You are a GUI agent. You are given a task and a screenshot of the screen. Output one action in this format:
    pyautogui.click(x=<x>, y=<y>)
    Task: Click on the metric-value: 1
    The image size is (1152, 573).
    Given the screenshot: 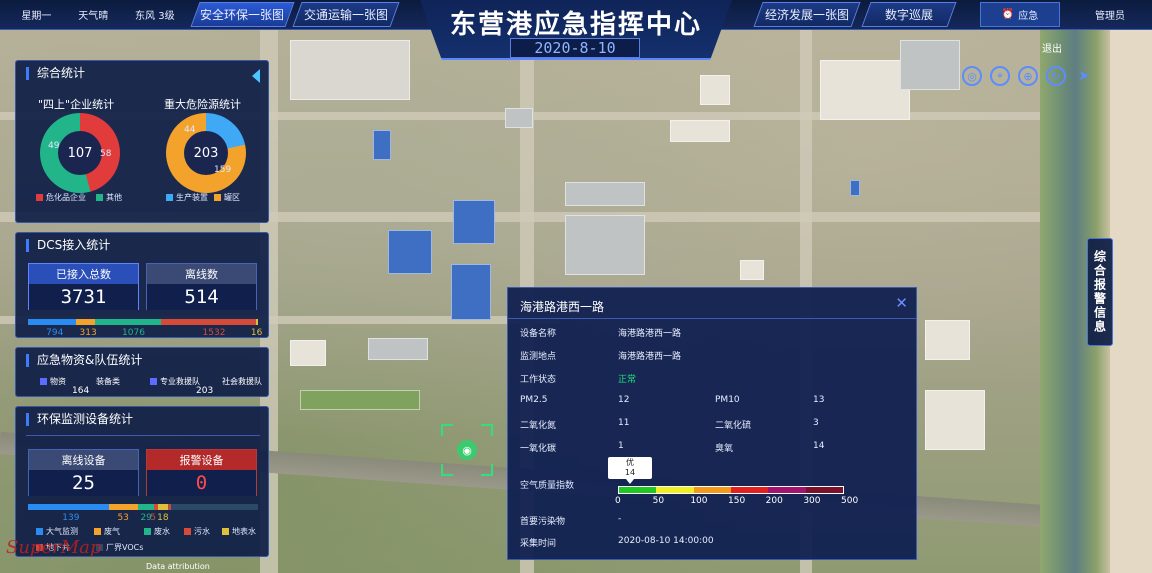 What is the action you would take?
    pyautogui.click(x=621, y=446)
    